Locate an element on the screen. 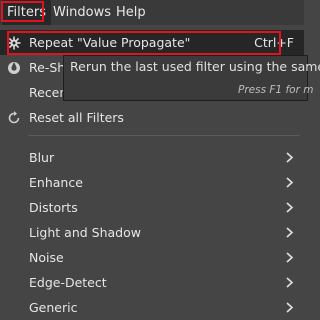 The height and width of the screenshot is (320, 320). menu-help: Help is located at coordinates (131, 12).